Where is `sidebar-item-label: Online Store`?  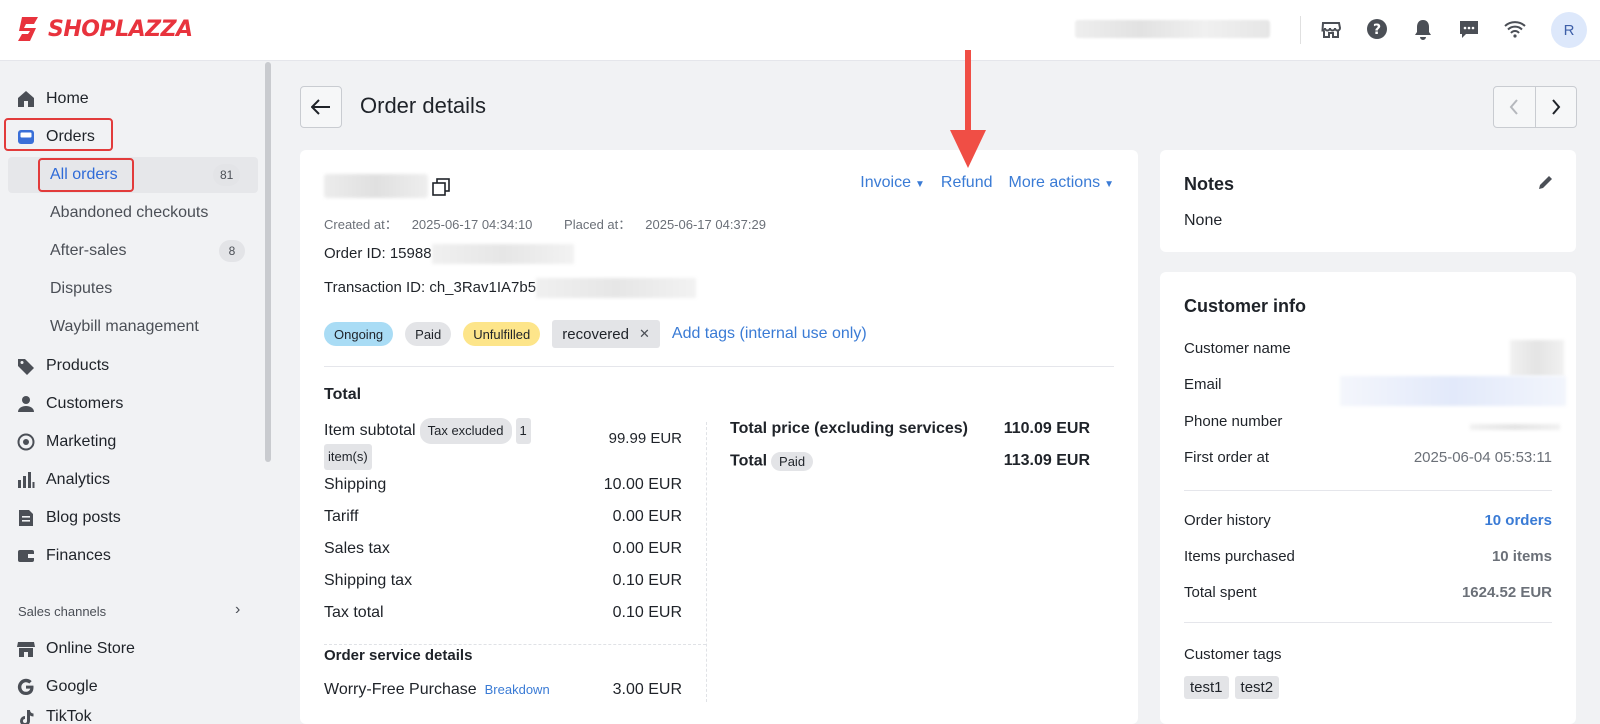
sidebar-item-label: Online Store is located at coordinates (90, 648).